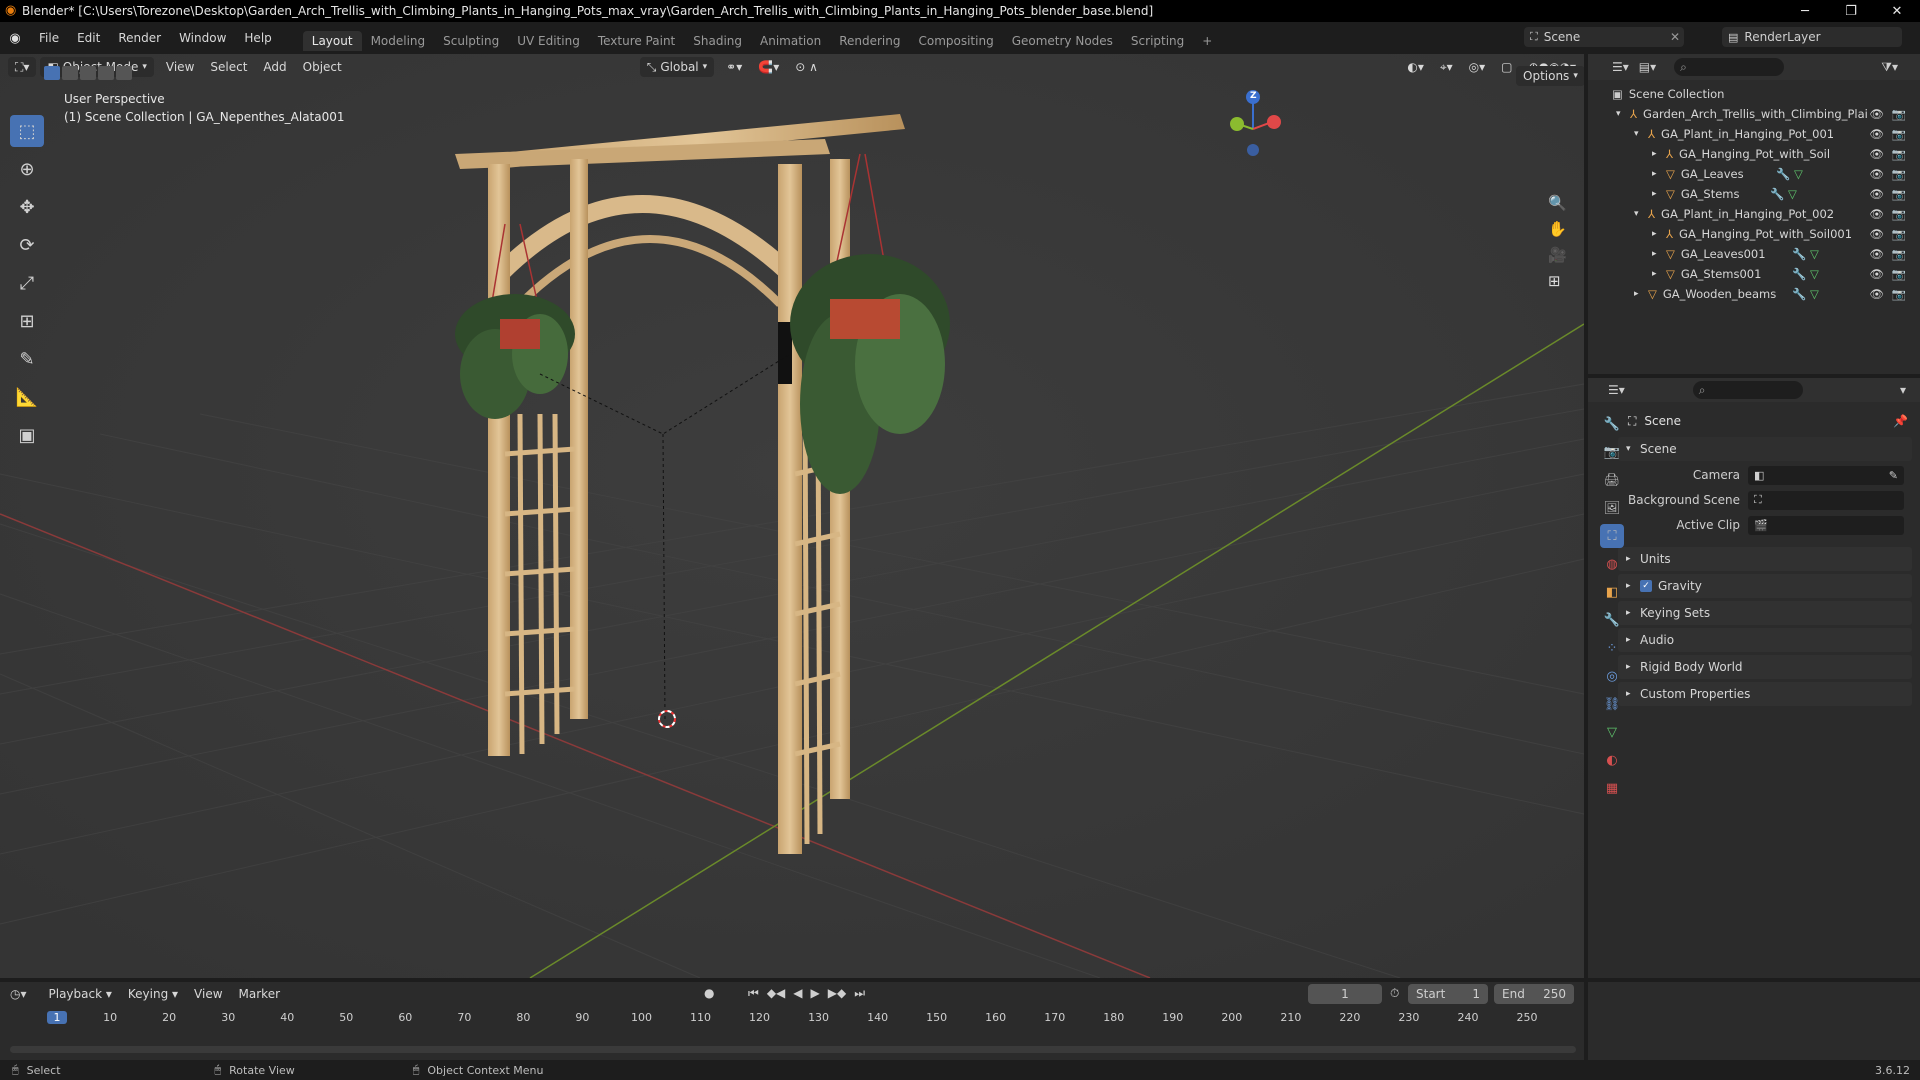  What do you see at coordinates (1754, 134) in the screenshot?
I see `outliner-item: ▾ ⅄ GA_Plant_in_Hanging_Pot_001 👁 📷` at bounding box center [1754, 134].